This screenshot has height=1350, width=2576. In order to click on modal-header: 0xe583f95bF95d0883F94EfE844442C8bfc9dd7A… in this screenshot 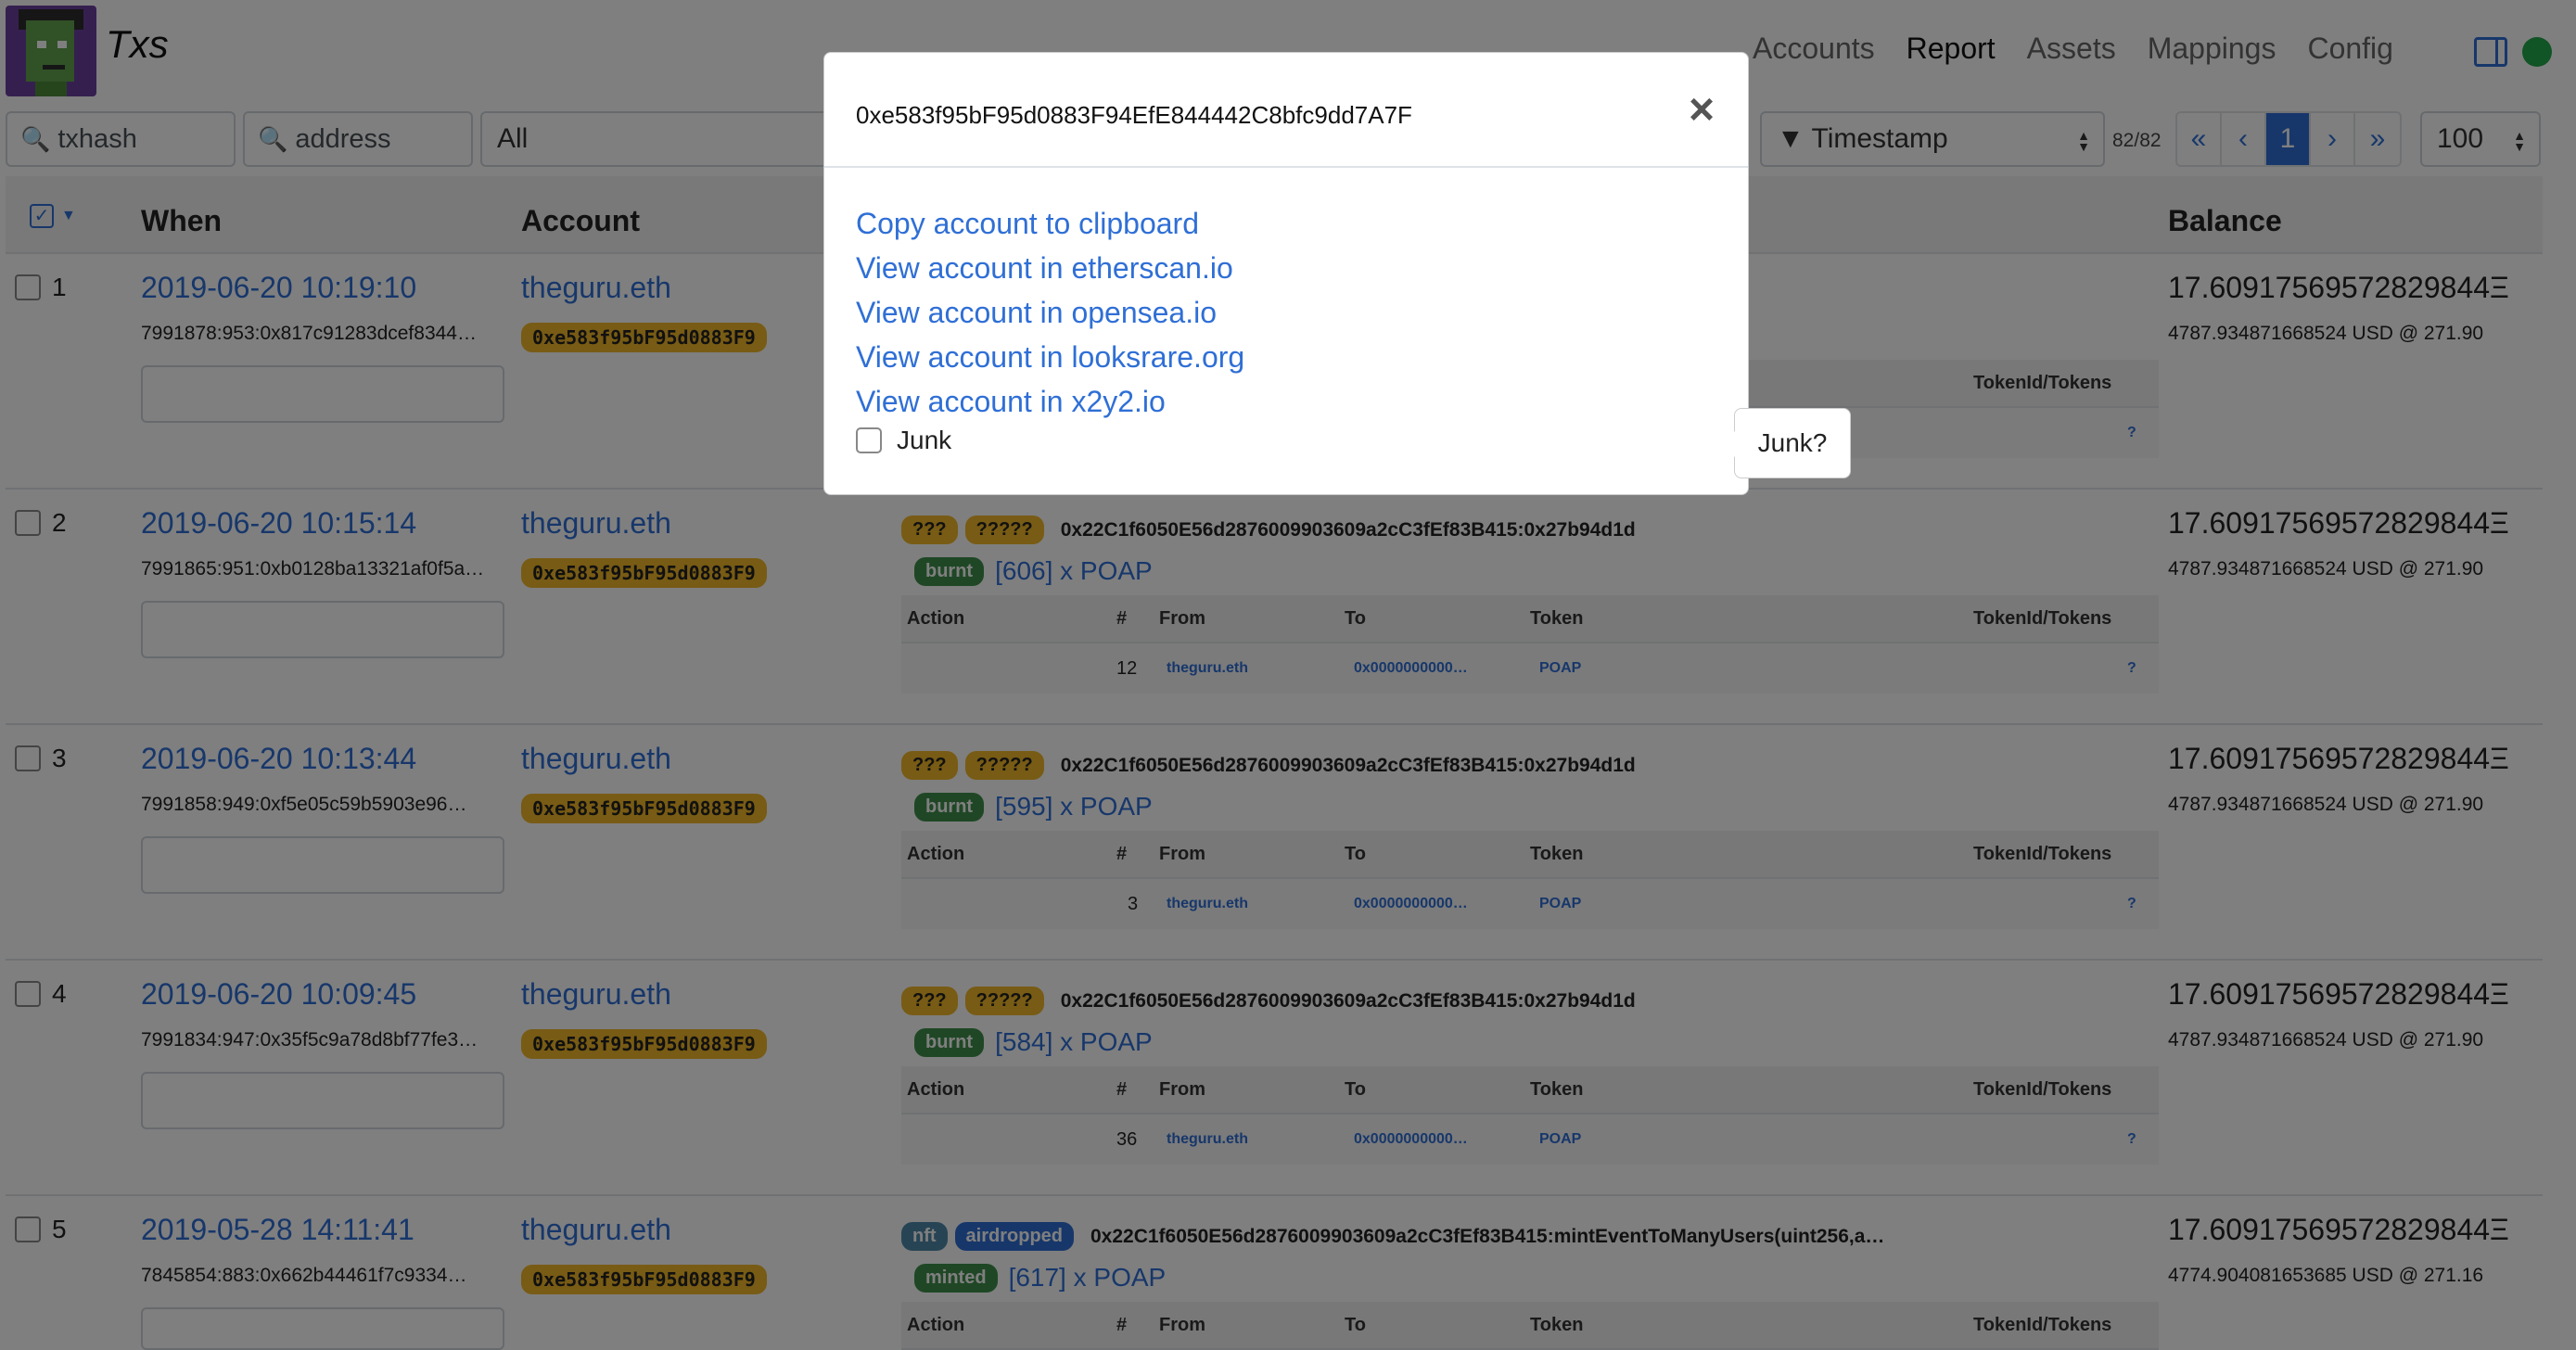, I will do `click(1286, 110)`.